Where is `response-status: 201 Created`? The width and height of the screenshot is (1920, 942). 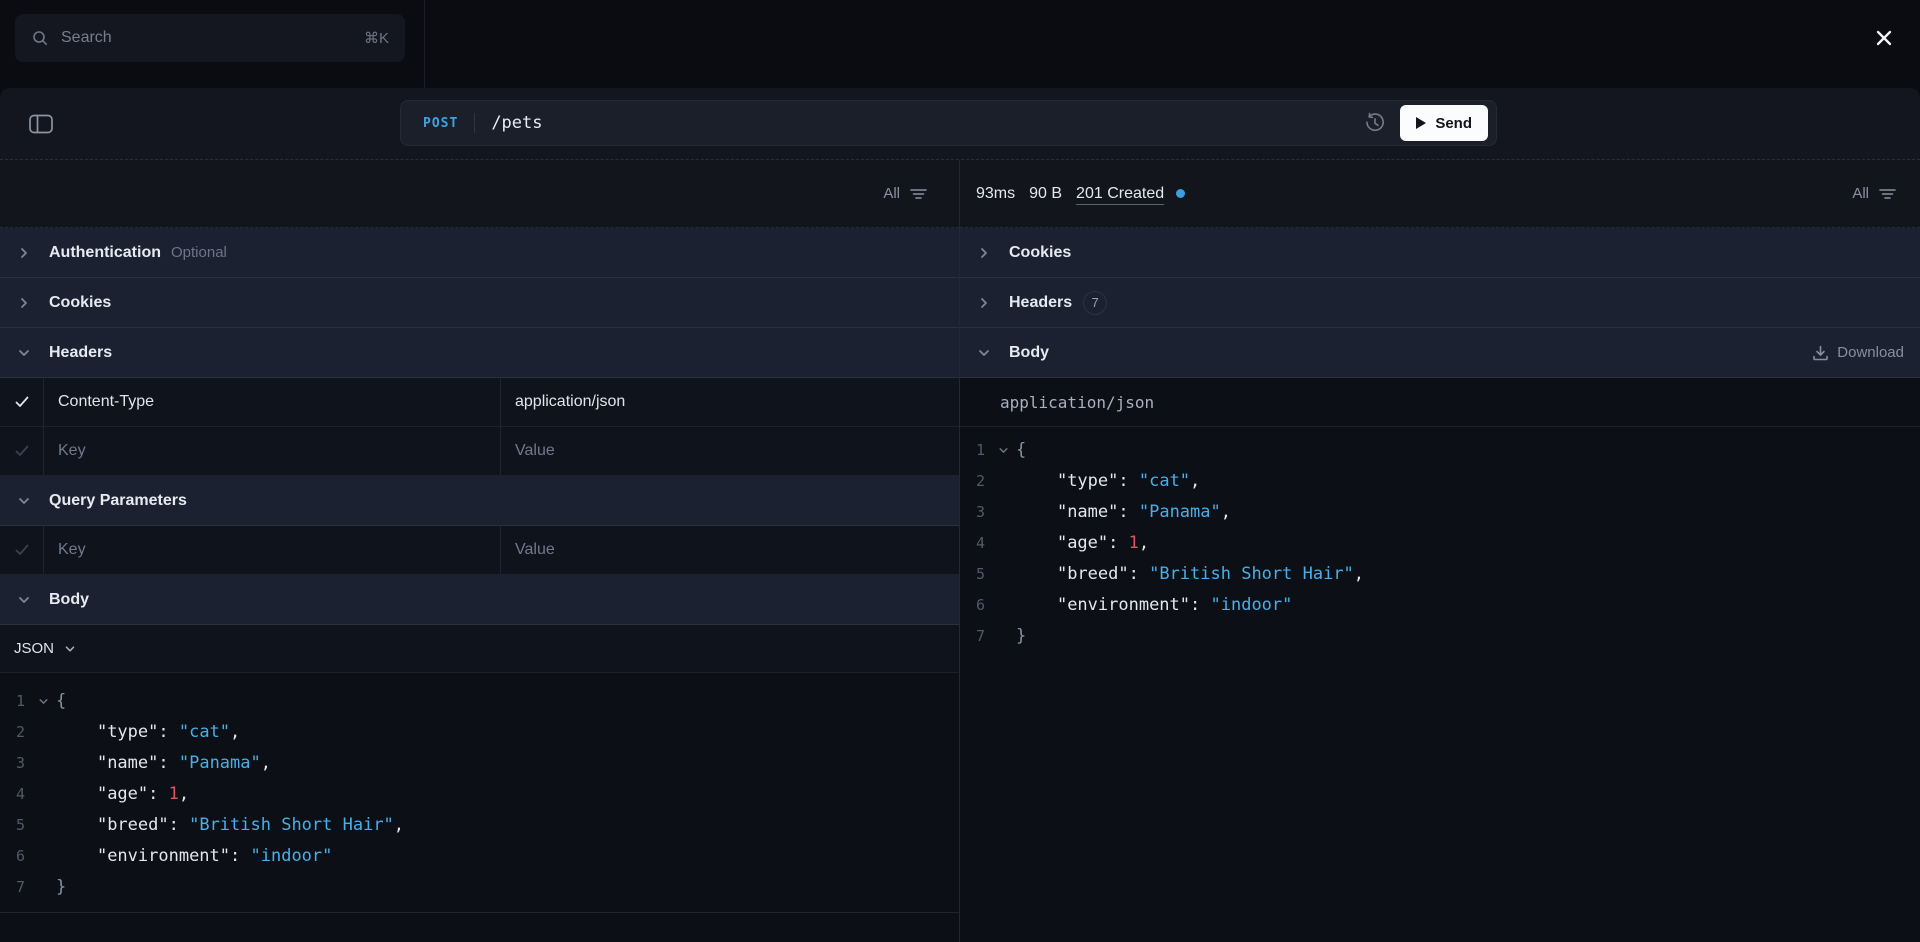
response-status: 201 Created is located at coordinates (1120, 194).